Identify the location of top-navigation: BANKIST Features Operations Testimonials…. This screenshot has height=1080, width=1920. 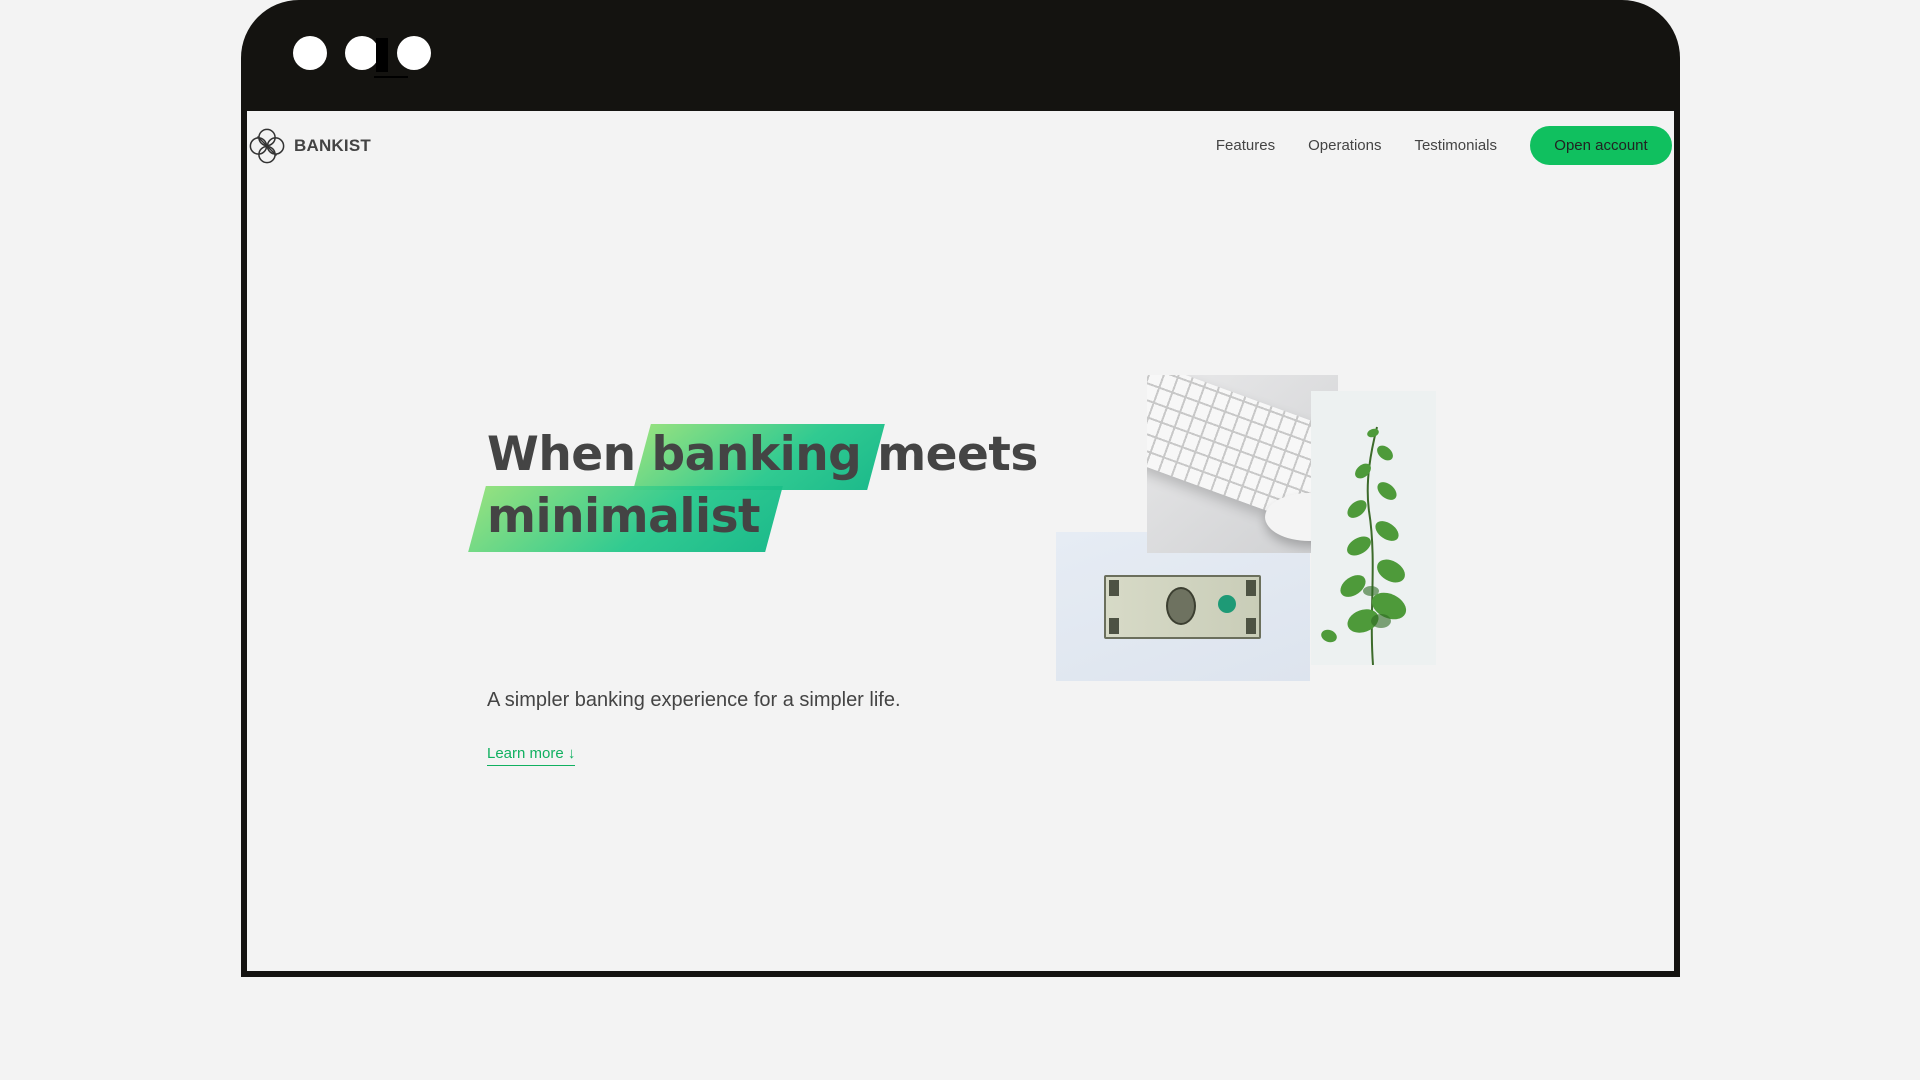
(960, 145).